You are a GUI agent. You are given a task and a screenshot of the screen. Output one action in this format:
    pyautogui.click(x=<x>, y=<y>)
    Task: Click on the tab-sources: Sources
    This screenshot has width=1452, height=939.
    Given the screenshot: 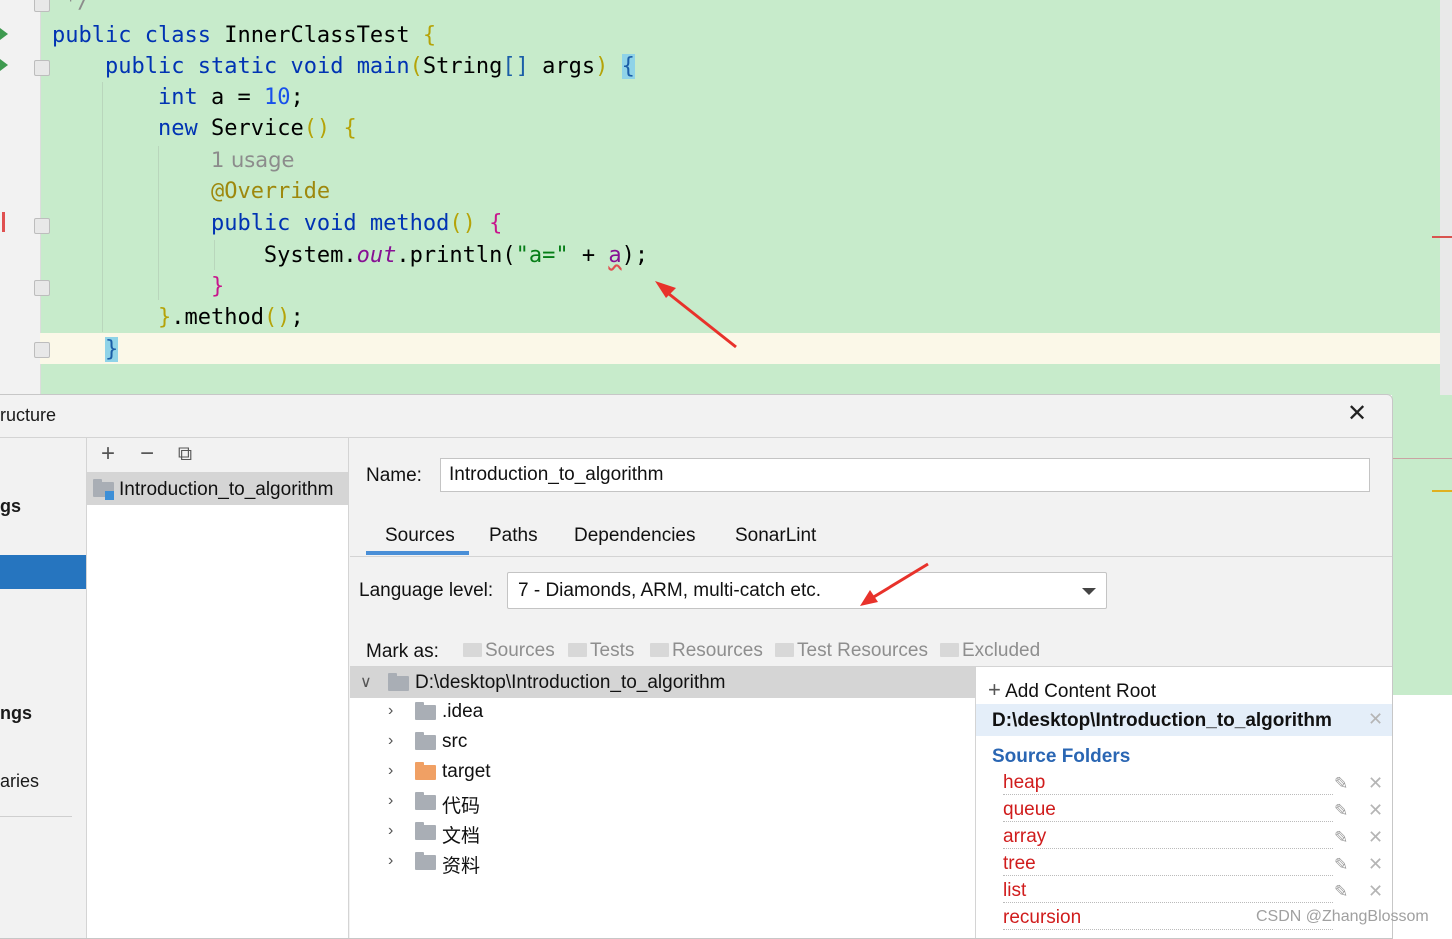 What is the action you would take?
    pyautogui.click(x=420, y=536)
    